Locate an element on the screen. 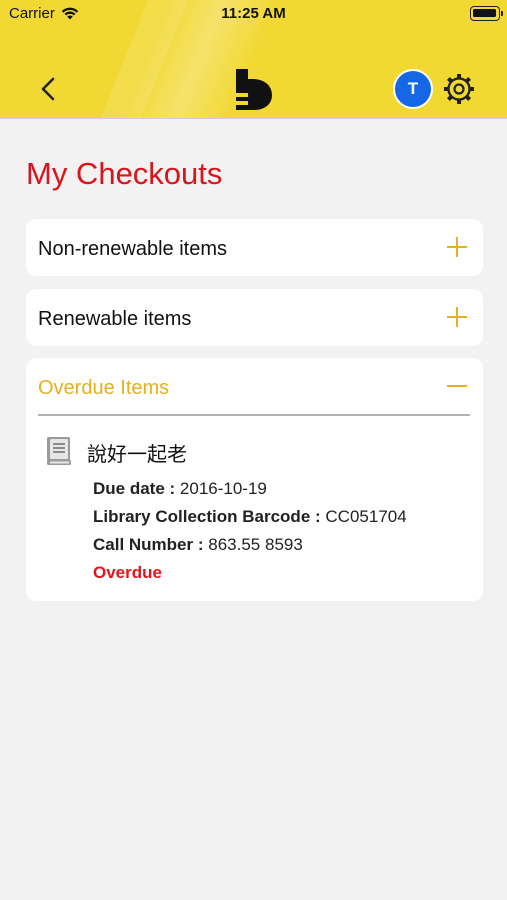 Image resolution: width=507 pixels, height=900 pixels. battery-level is located at coordinates (484, 13).